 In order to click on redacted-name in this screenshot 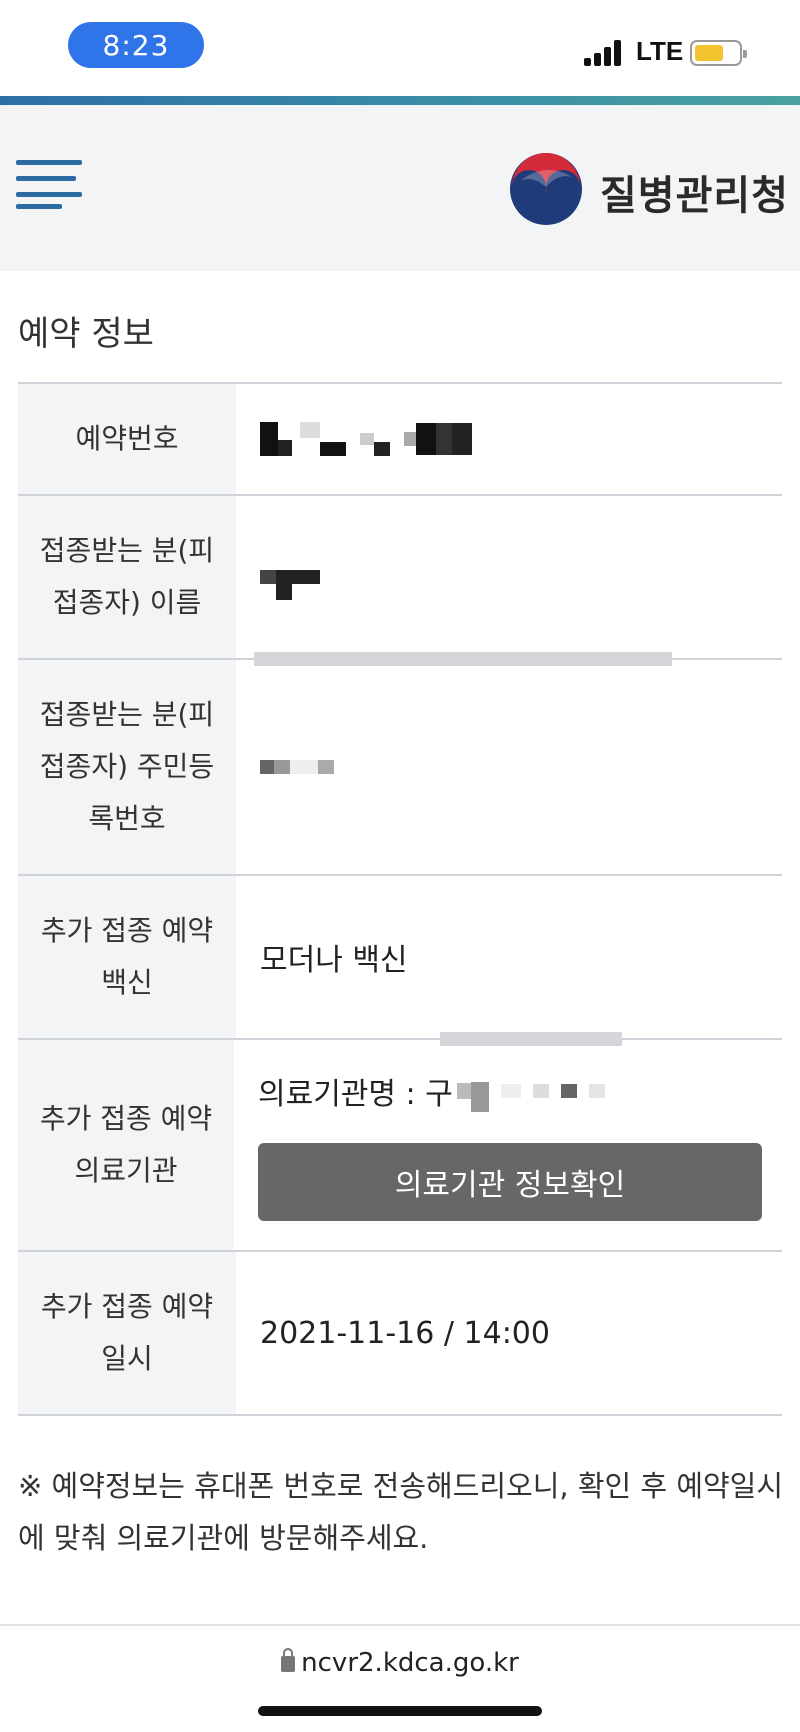, I will do `click(511, 577)`.